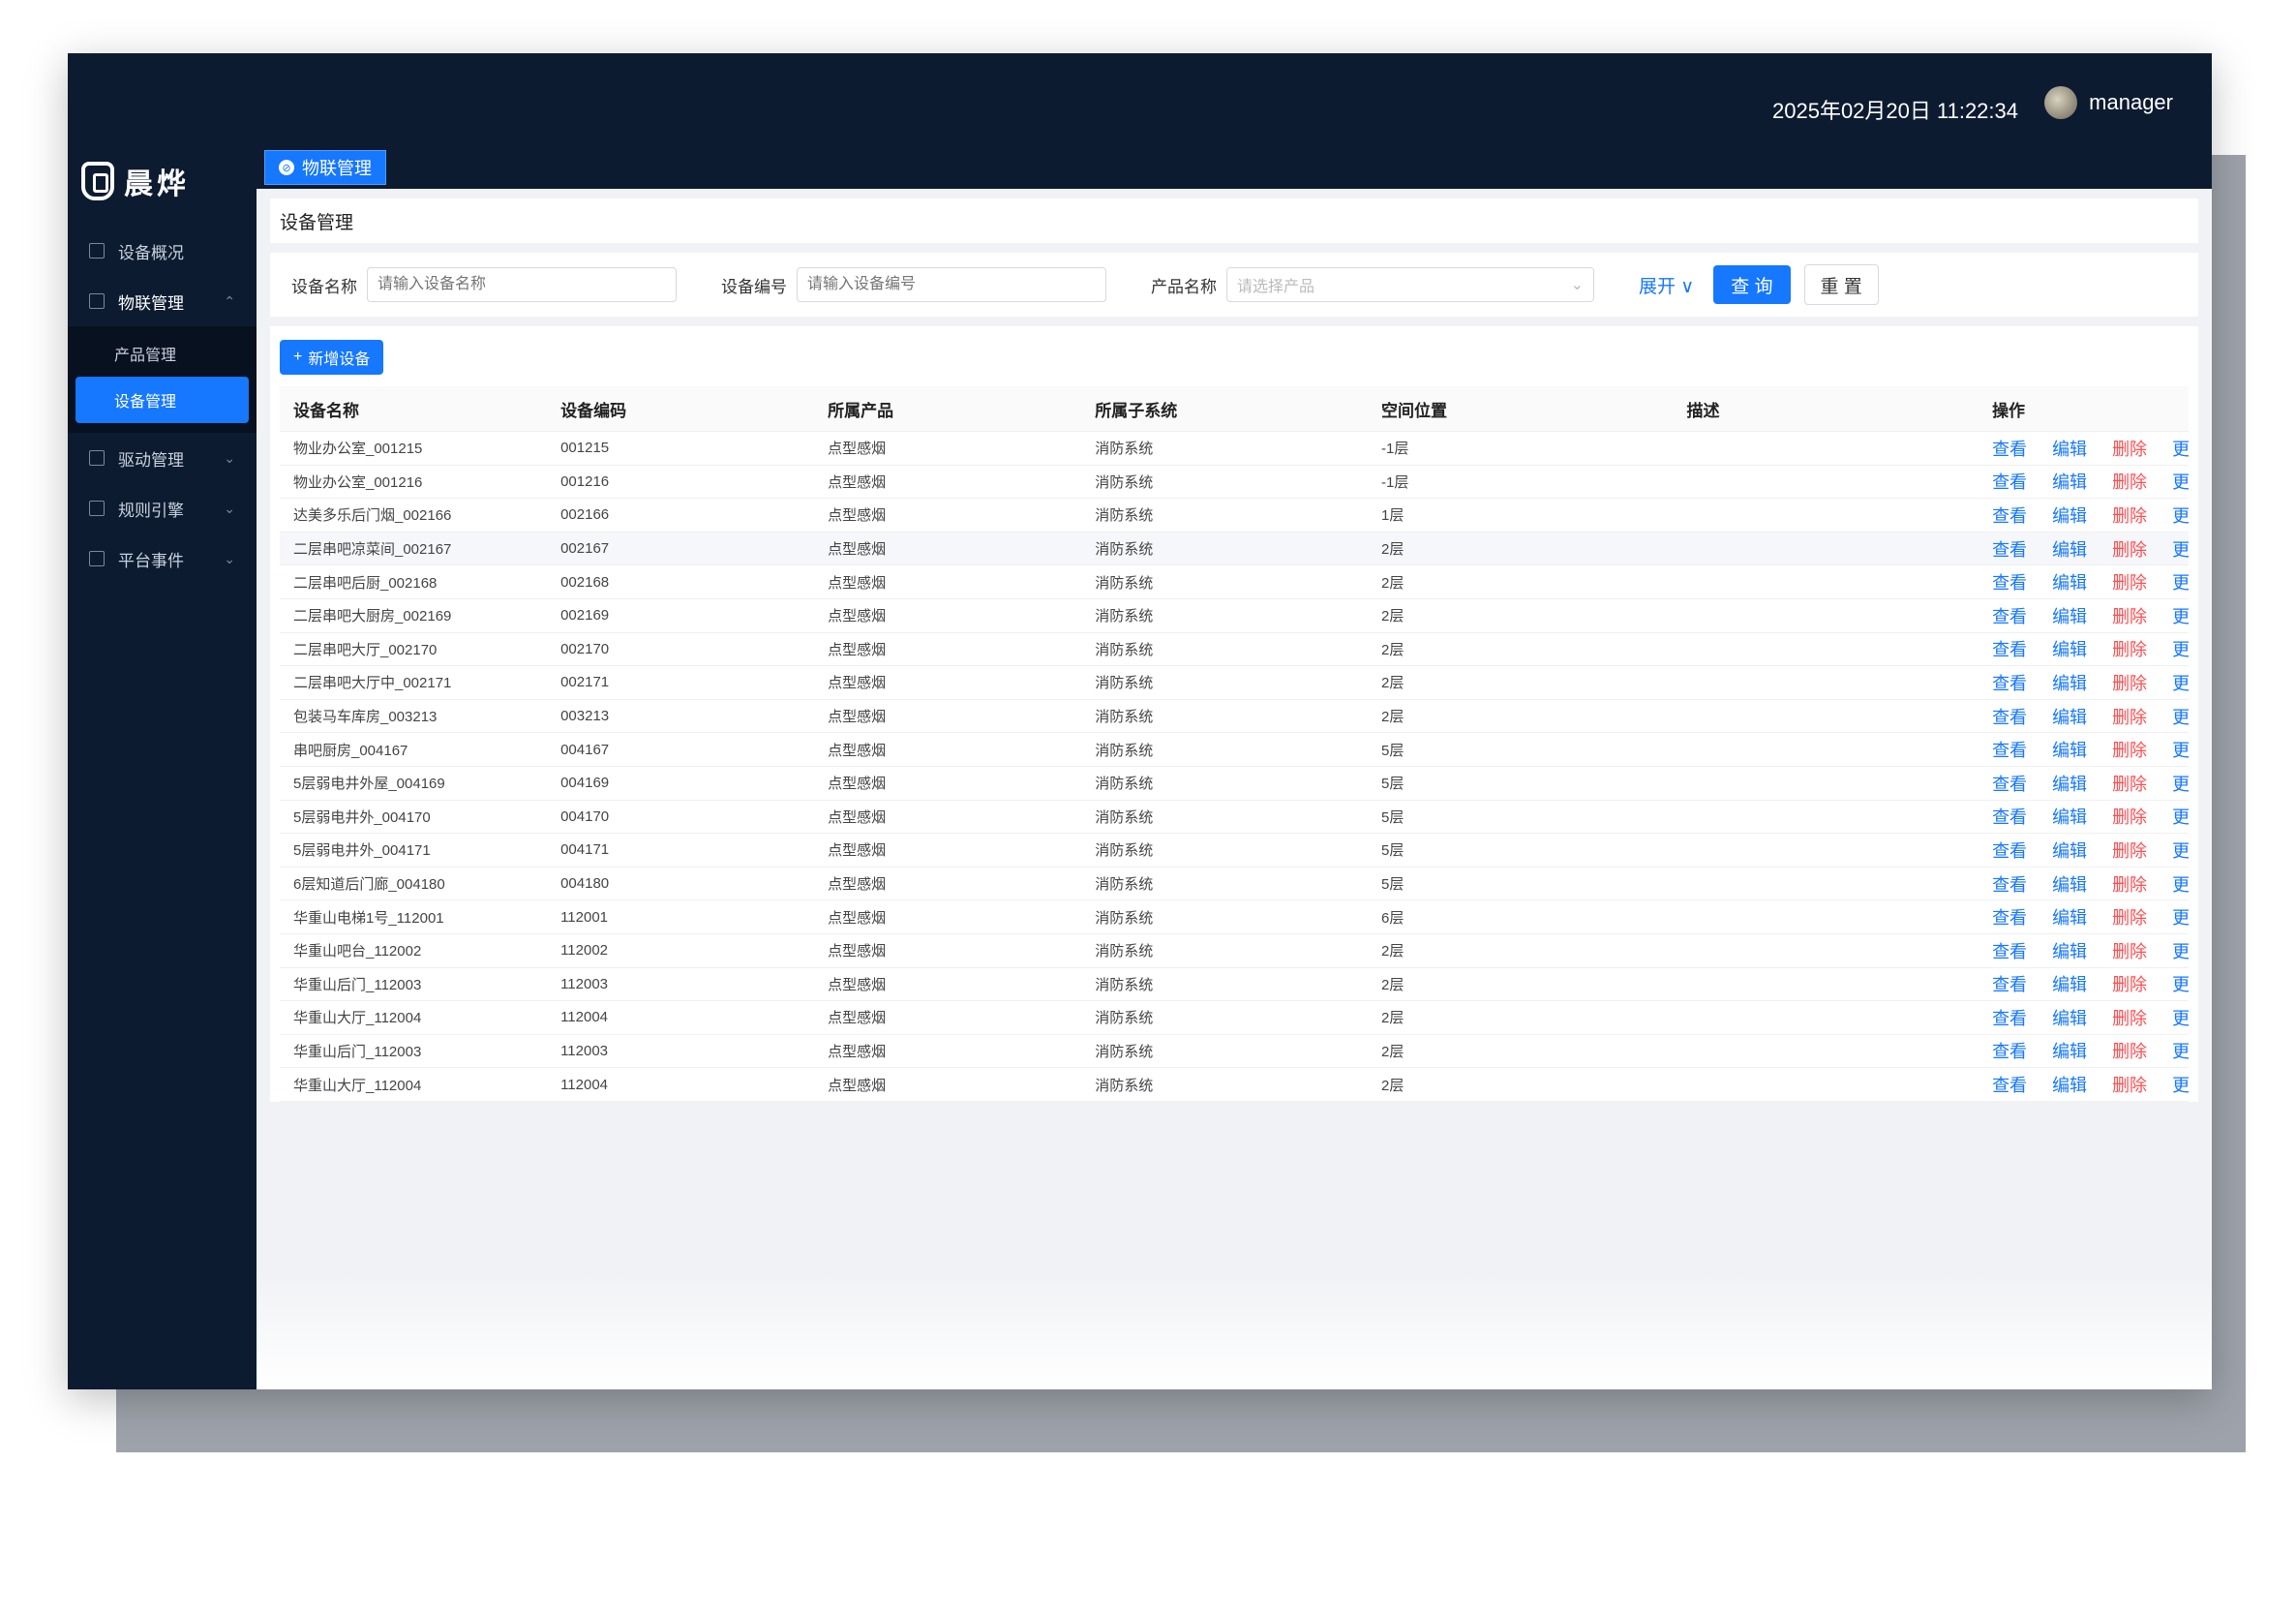 The width and height of the screenshot is (2296, 1615). What do you see at coordinates (1234, 783) in the screenshot?
I see `table-row: 5层弱电井外屋_004169004169点型感烟消防系统5层 查看编辑删除更多` at bounding box center [1234, 783].